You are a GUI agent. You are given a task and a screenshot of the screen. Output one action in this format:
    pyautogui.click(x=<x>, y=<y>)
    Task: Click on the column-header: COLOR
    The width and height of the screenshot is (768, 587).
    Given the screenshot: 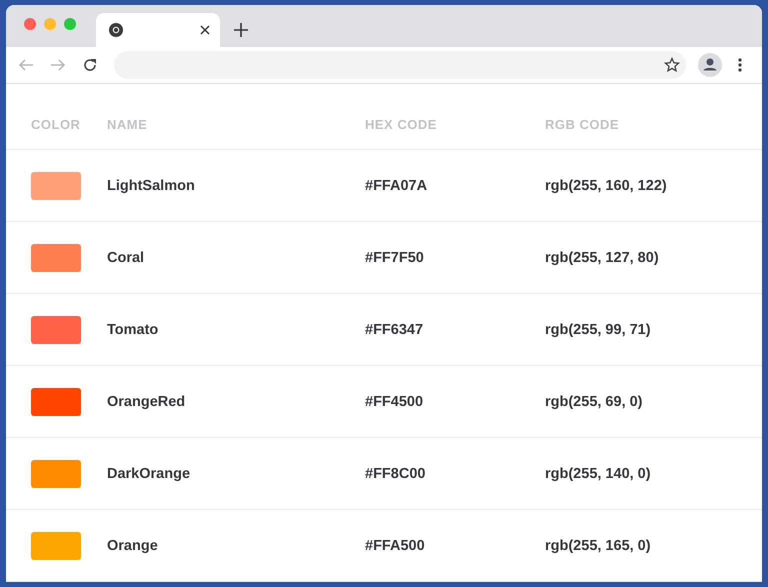 What is the action you would take?
    pyautogui.click(x=55, y=124)
    